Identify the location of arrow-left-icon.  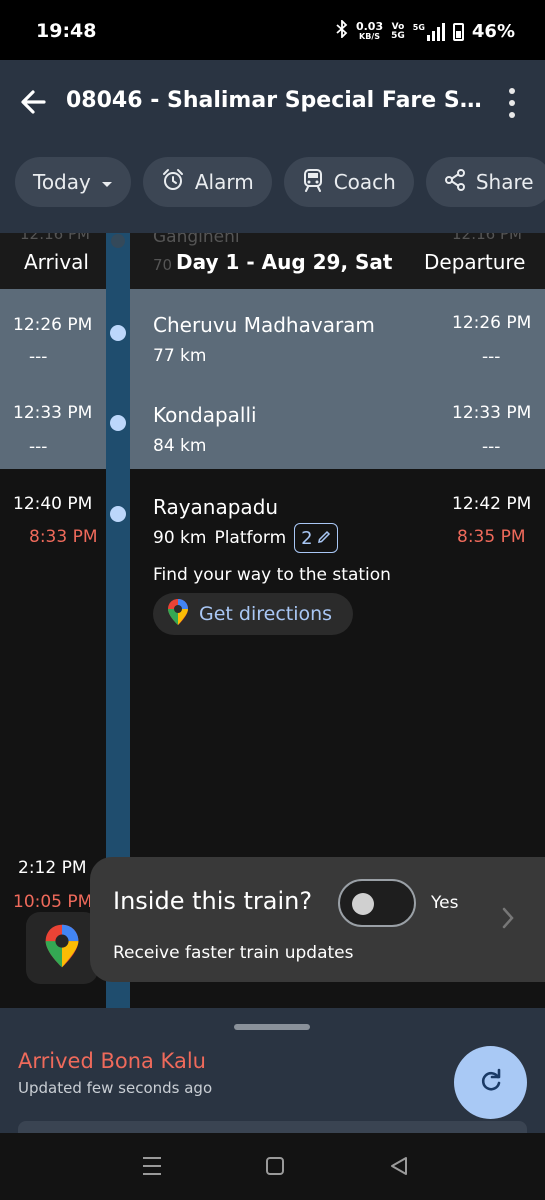
(34, 102).